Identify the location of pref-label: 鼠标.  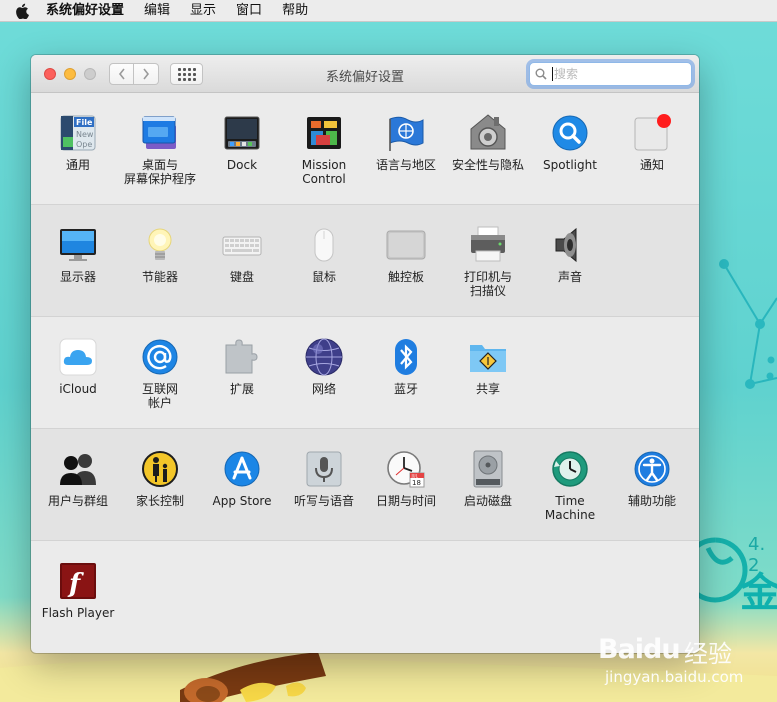
(323, 277).